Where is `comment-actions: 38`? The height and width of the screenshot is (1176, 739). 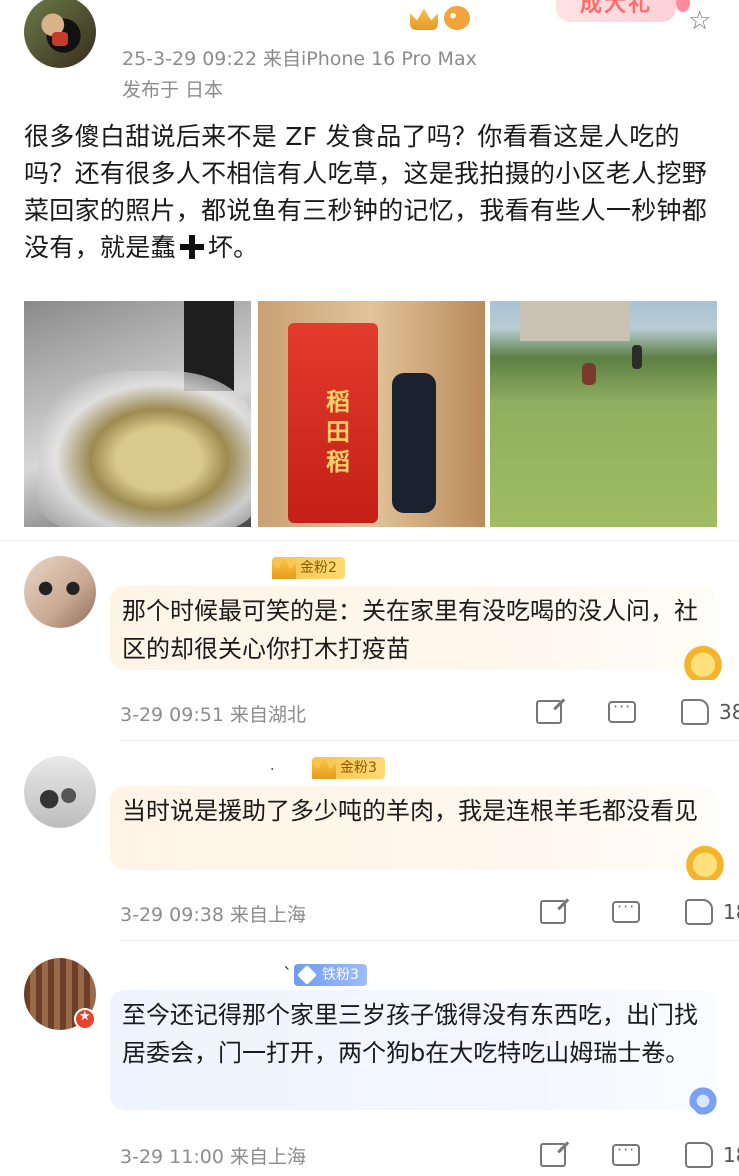
comment-actions: 38 is located at coordinates (637, 711).